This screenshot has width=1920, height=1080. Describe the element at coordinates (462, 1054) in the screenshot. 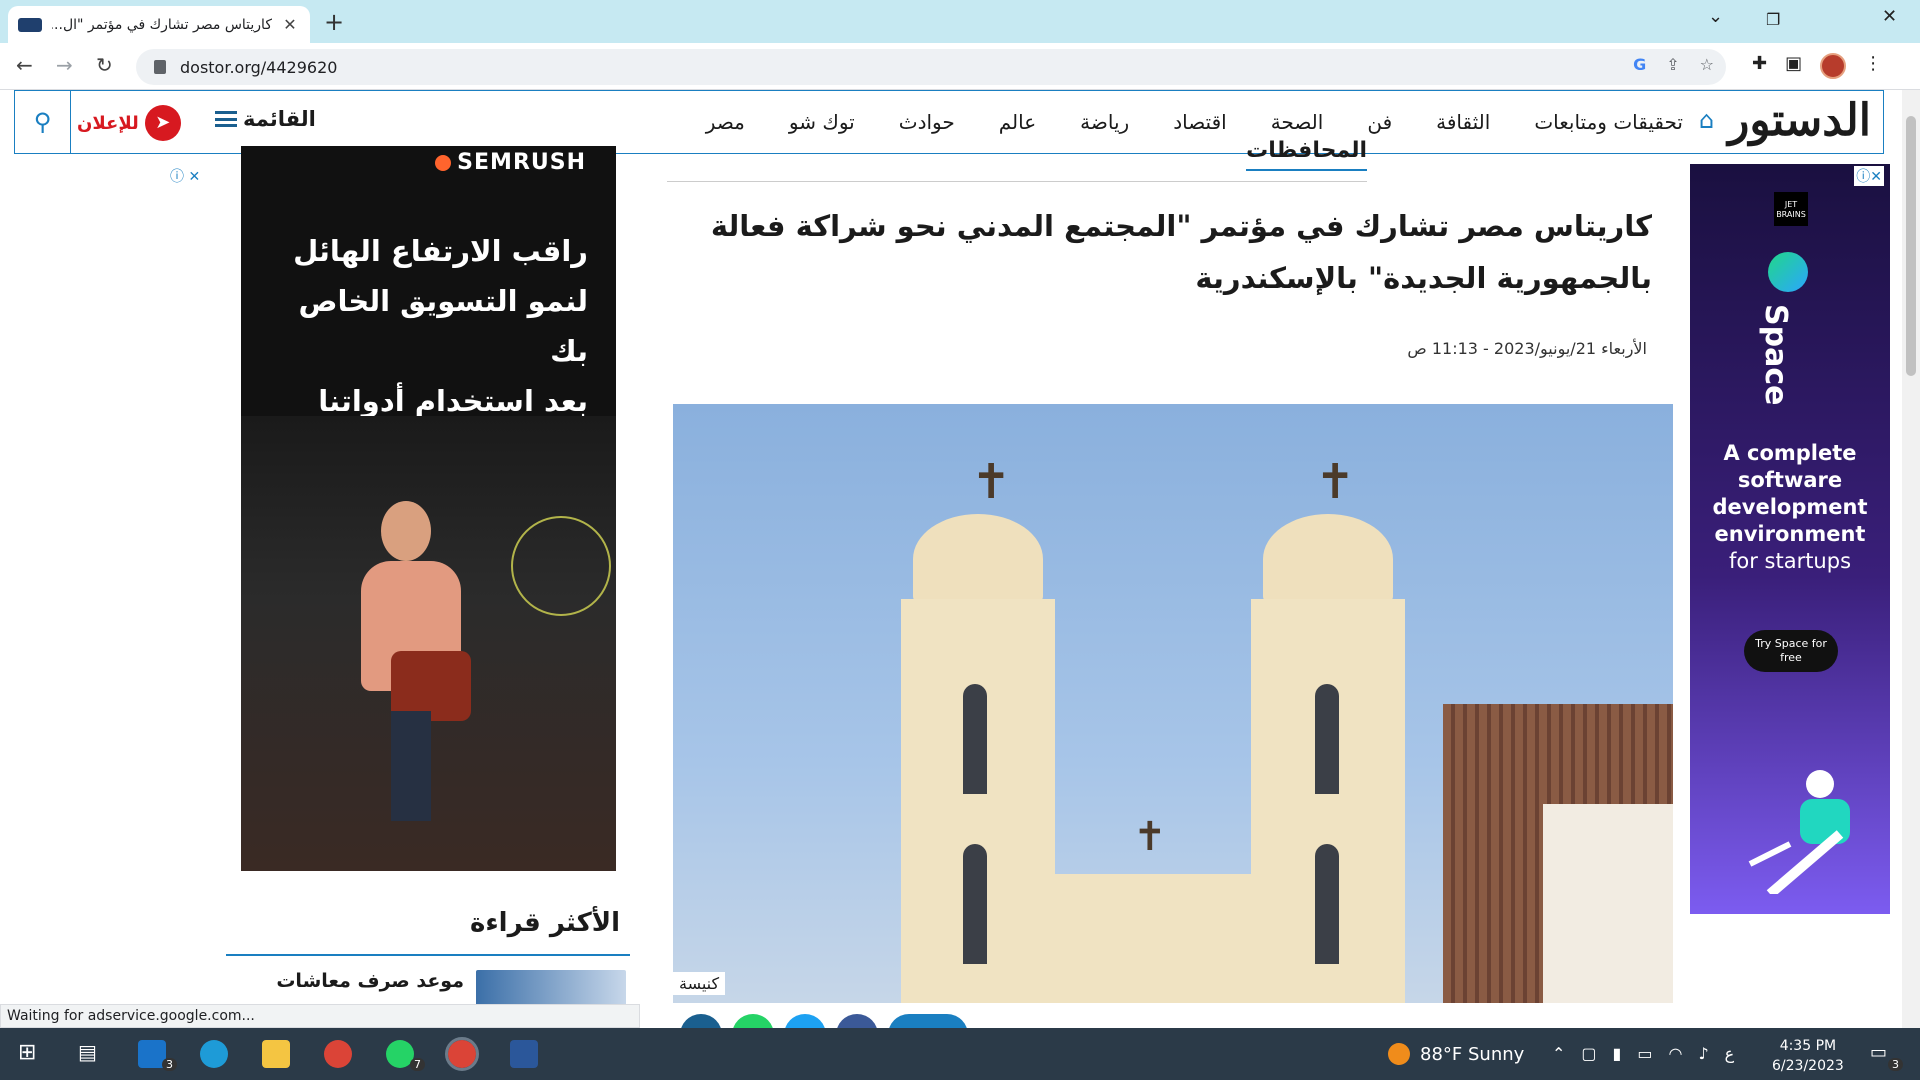

I see `chrome-active-app-icon` at that location.